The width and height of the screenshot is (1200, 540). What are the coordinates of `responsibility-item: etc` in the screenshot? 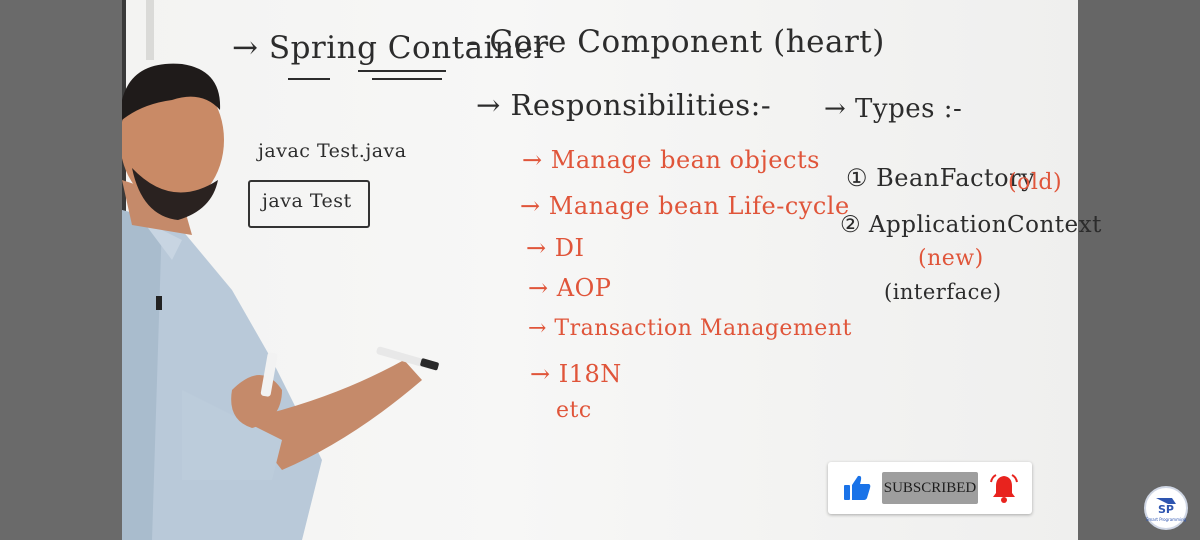 It's located at (574, 410).